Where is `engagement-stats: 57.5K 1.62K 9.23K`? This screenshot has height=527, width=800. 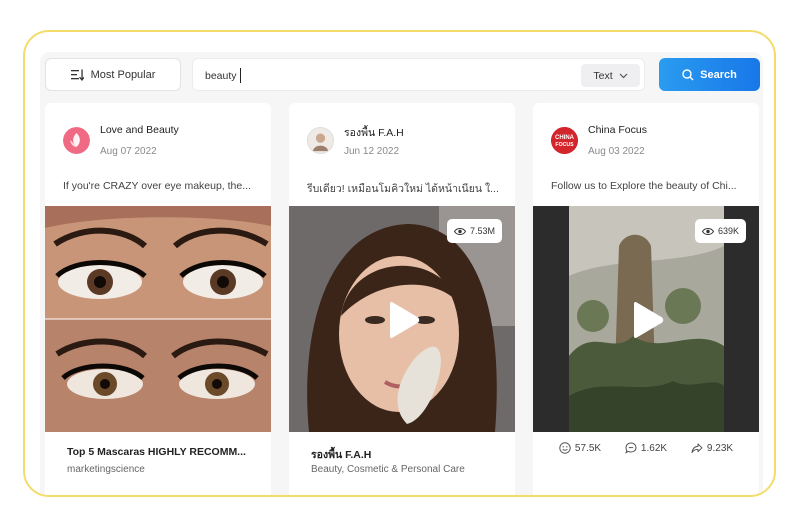
engagement-stats: 57.5K 1.62K 9.23K is located at coordinates (646, 448).